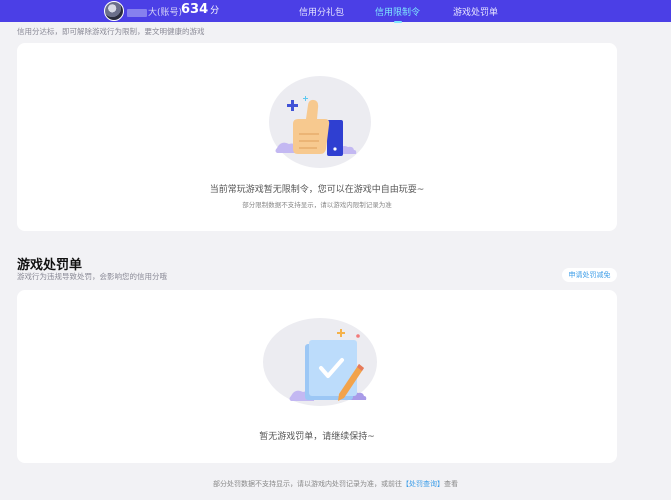 The image size is (671, 500). Describe the element at coordinates (317, 205) in the screenshot. I see `restriction-empty-note: 部分限制数据不支持显示，请以游戏内限制记录为准` at that location.